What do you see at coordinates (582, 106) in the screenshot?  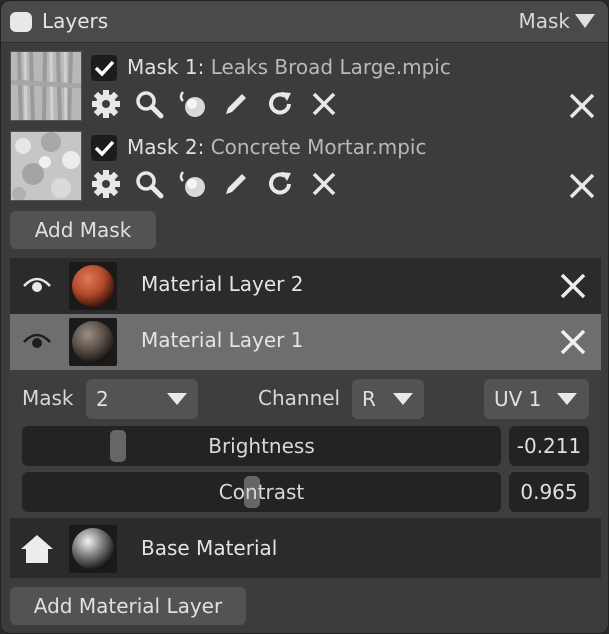 I see `remove-mask-1-icon` at bounding box center [582, 106].